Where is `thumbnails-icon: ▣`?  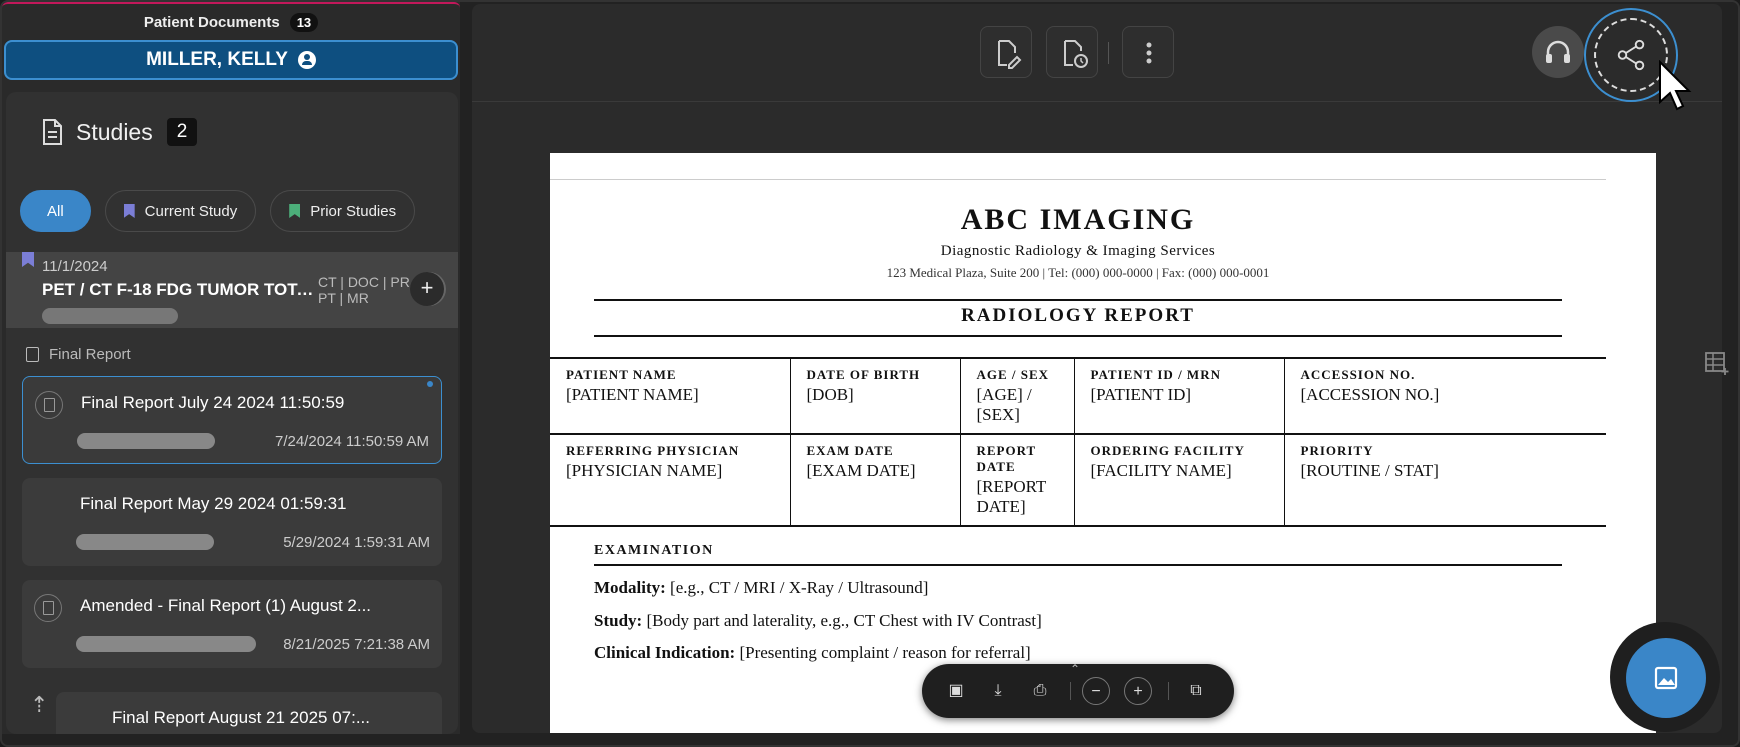 thumbnails-icon: ▣ is located at coordinates (956, 691).